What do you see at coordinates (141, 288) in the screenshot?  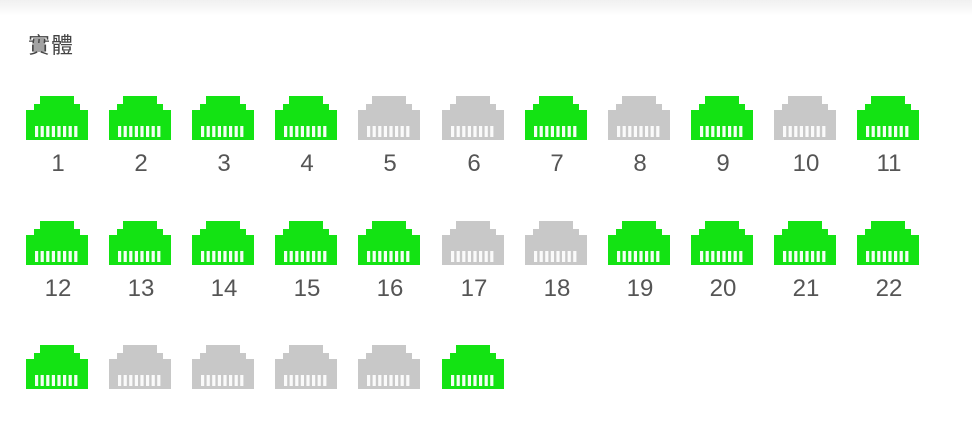 I see `port-number: 13` at bounding box center [141, 288].